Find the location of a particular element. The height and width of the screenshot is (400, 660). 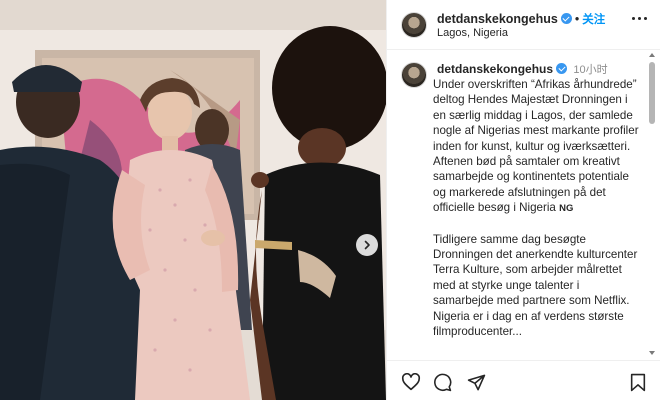

post-header: detdanskekongehus • 关注 Lagos, Nigeria is located at coordinates (523, 25).